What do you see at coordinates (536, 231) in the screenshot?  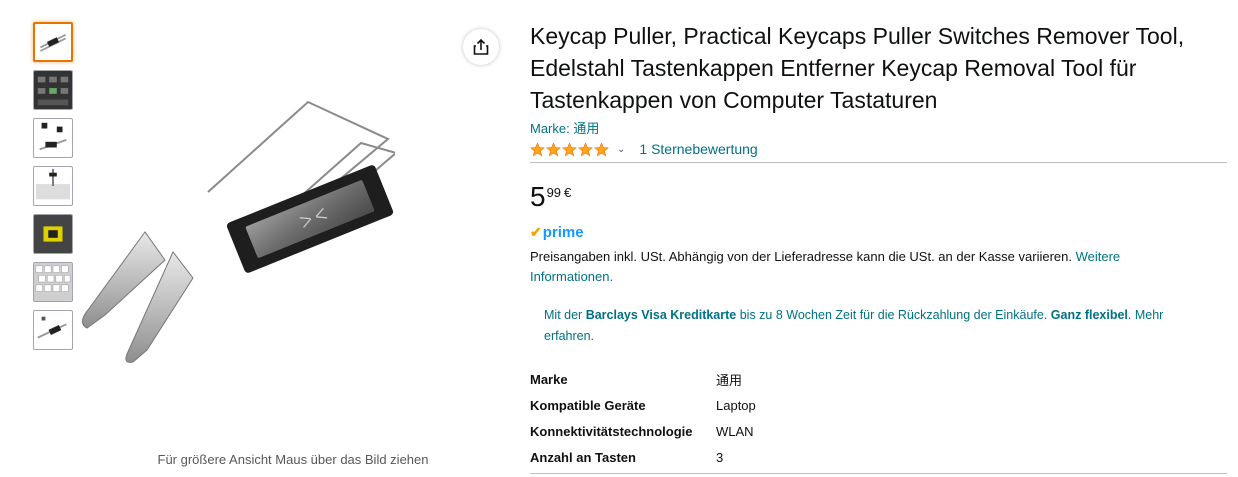 I see `prime-check-icon: ✔` at bounding box center [536, 231].